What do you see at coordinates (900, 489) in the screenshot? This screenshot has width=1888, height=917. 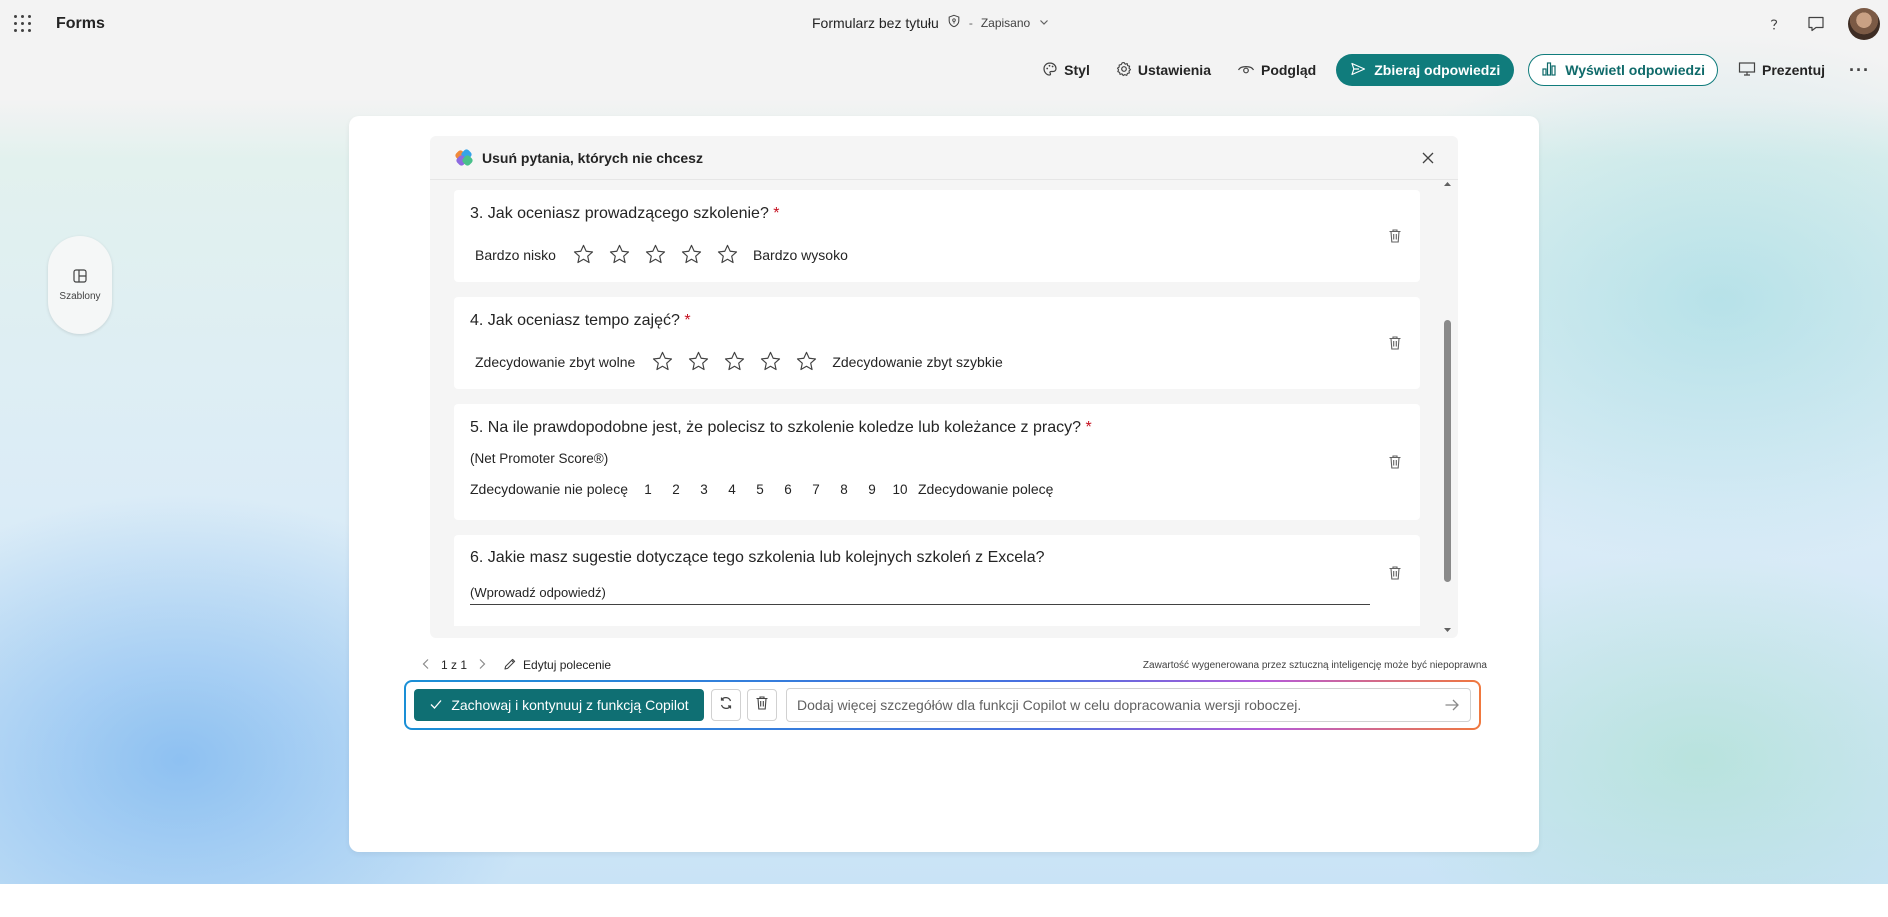 I see `nps-option: 10` at bounding box center [900, 489].